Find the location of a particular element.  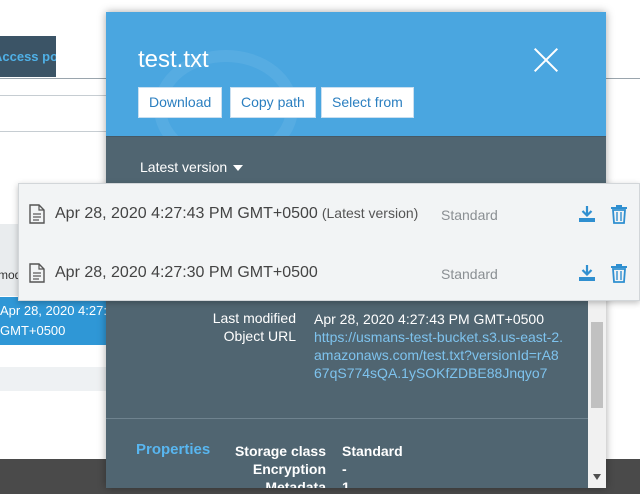

latest-version-tag: (Latest version) is located at coordinates (370, 213).